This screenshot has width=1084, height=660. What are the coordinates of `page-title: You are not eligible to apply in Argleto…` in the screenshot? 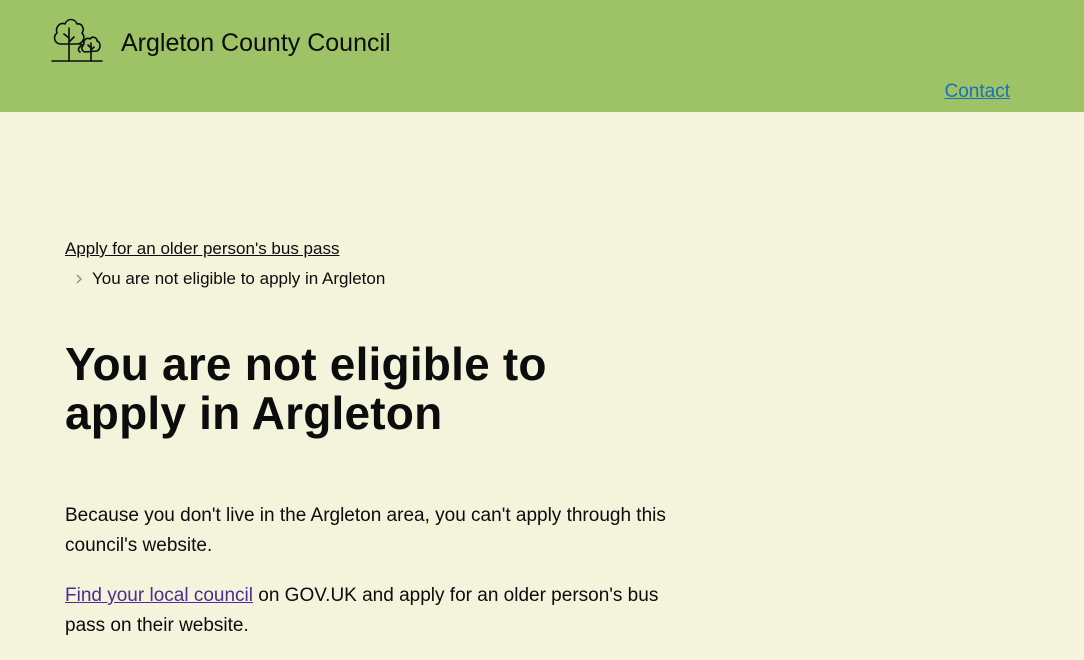 It's located at (306, 388).